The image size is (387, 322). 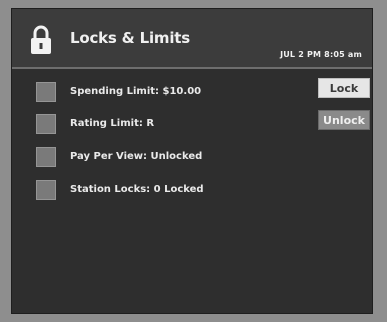 I want to click on station-locks-label: Station Locks: 0 Locked, so click(x=137, y=189).